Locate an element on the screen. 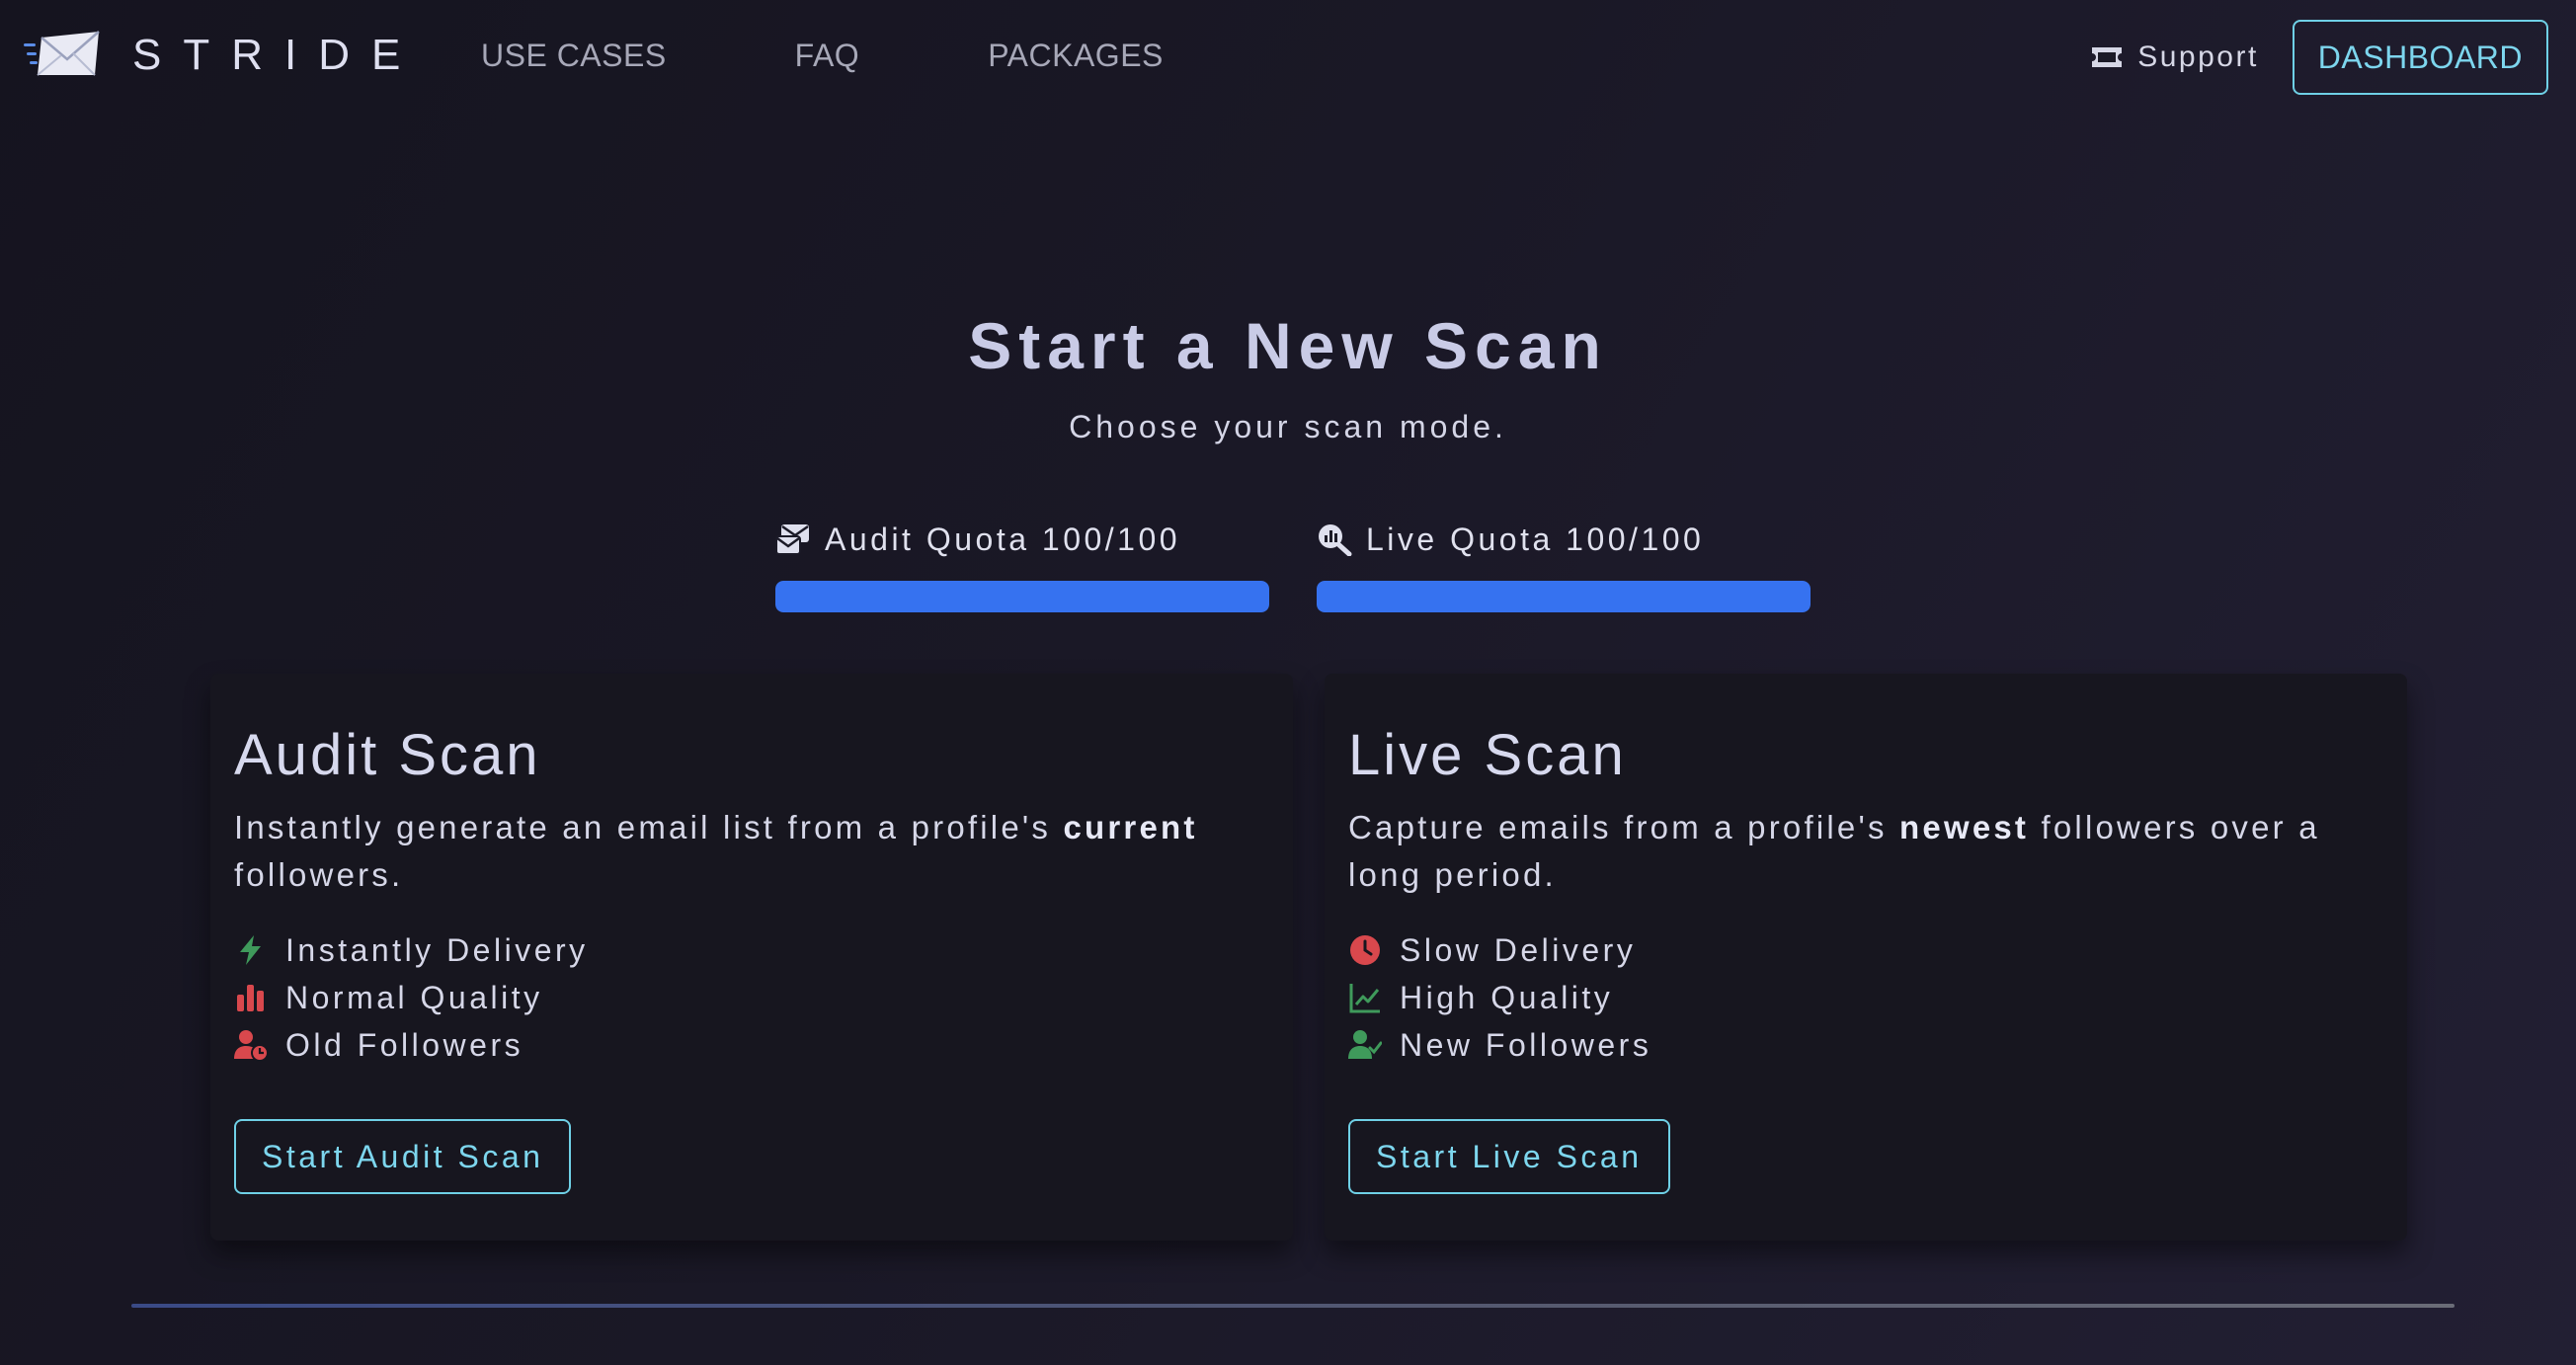 Image resolution: width=2576 pixels, height=1365 pixels. audit-quota-progress is located at coordinates (1022, 596).